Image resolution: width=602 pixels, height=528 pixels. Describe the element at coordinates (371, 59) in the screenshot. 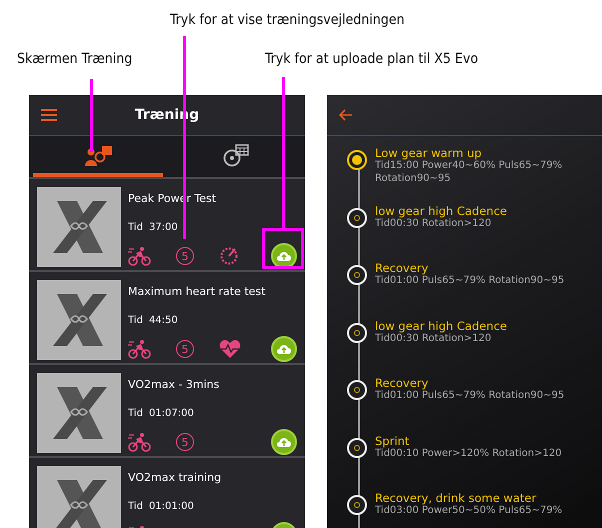

I see `callout-label: Tryk for at uploade plan til X5 Evo` at that location.